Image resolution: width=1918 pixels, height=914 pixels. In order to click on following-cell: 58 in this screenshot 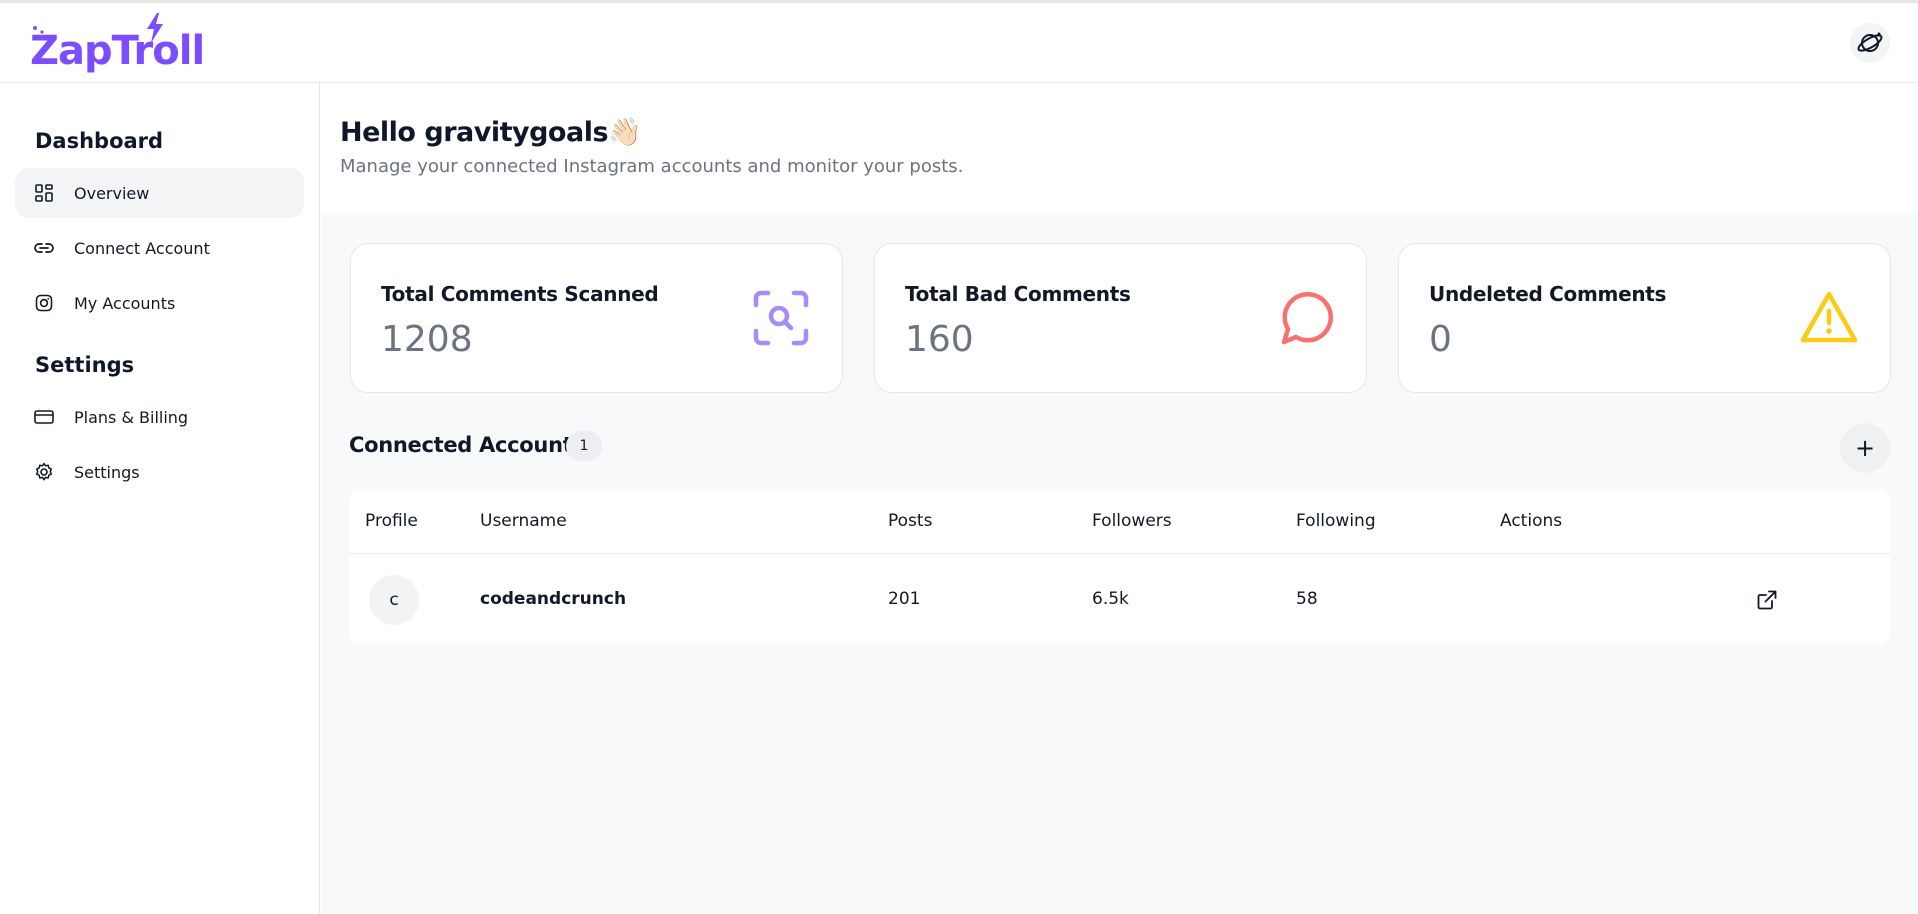, I will do `click(1307, 599)`.